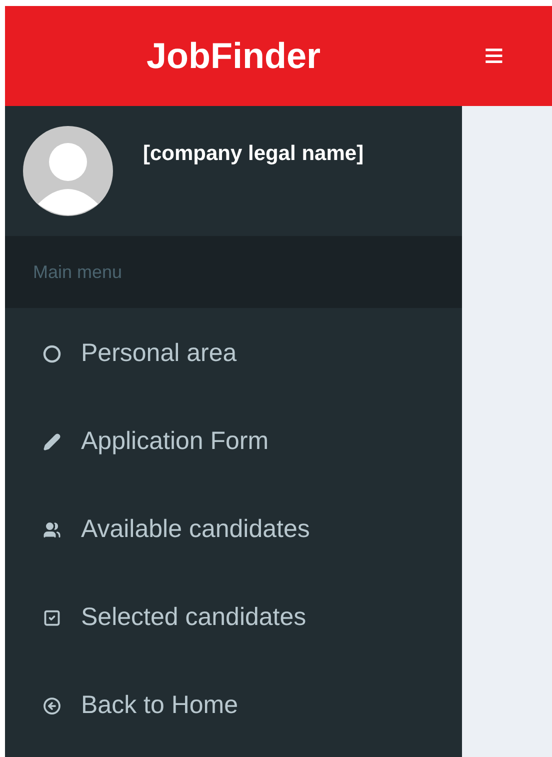  Describe the element at coordinates (233, 354) in the screenshot. I see `menu-item: Personal area` at that location.